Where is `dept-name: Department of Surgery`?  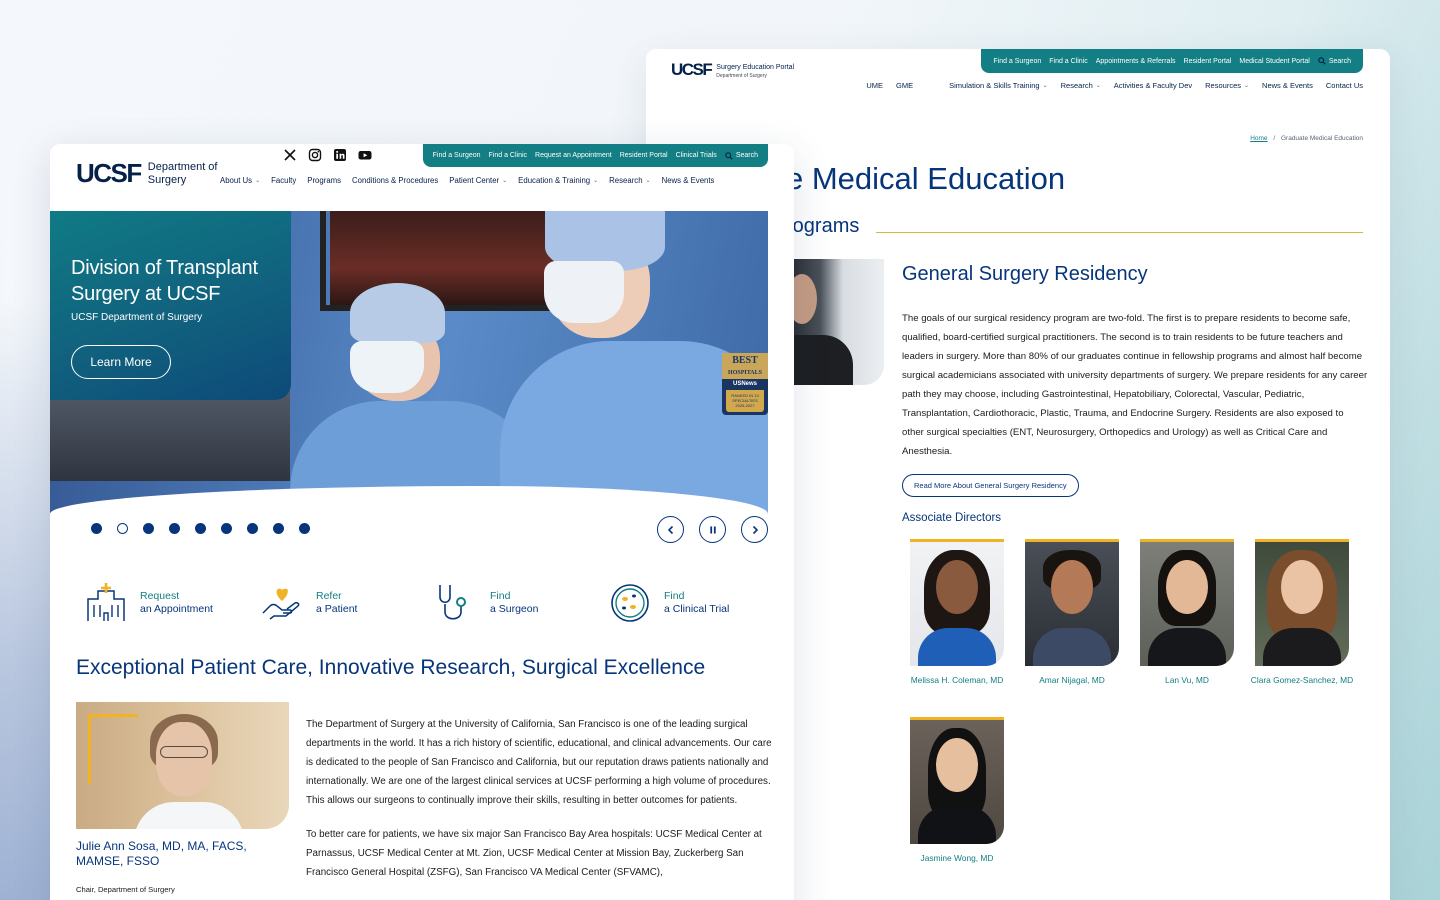
dept-name: Department of Surgery is located at coordinates (183, 173).